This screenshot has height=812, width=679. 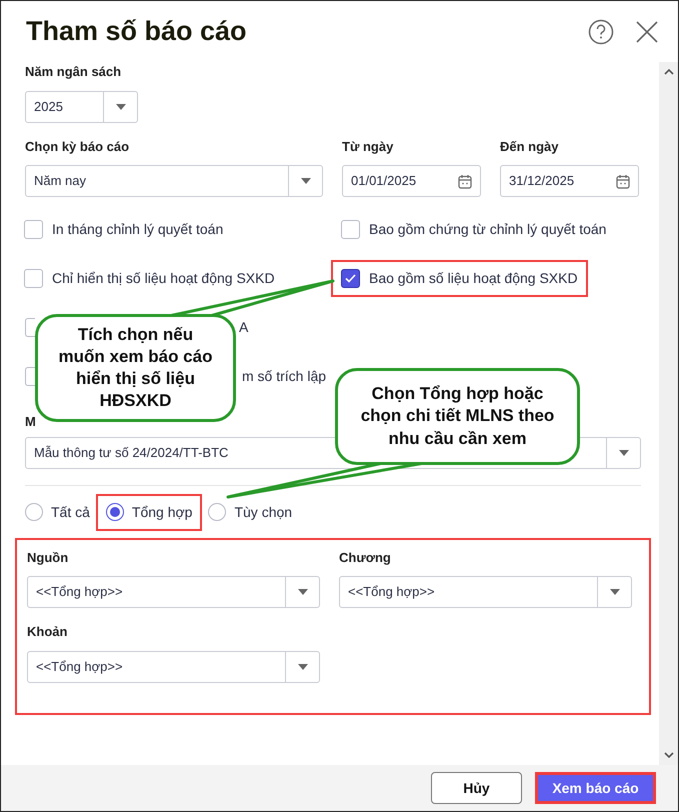 I want to click on date-field: 01/01/2025, so click(x=411, y=181).